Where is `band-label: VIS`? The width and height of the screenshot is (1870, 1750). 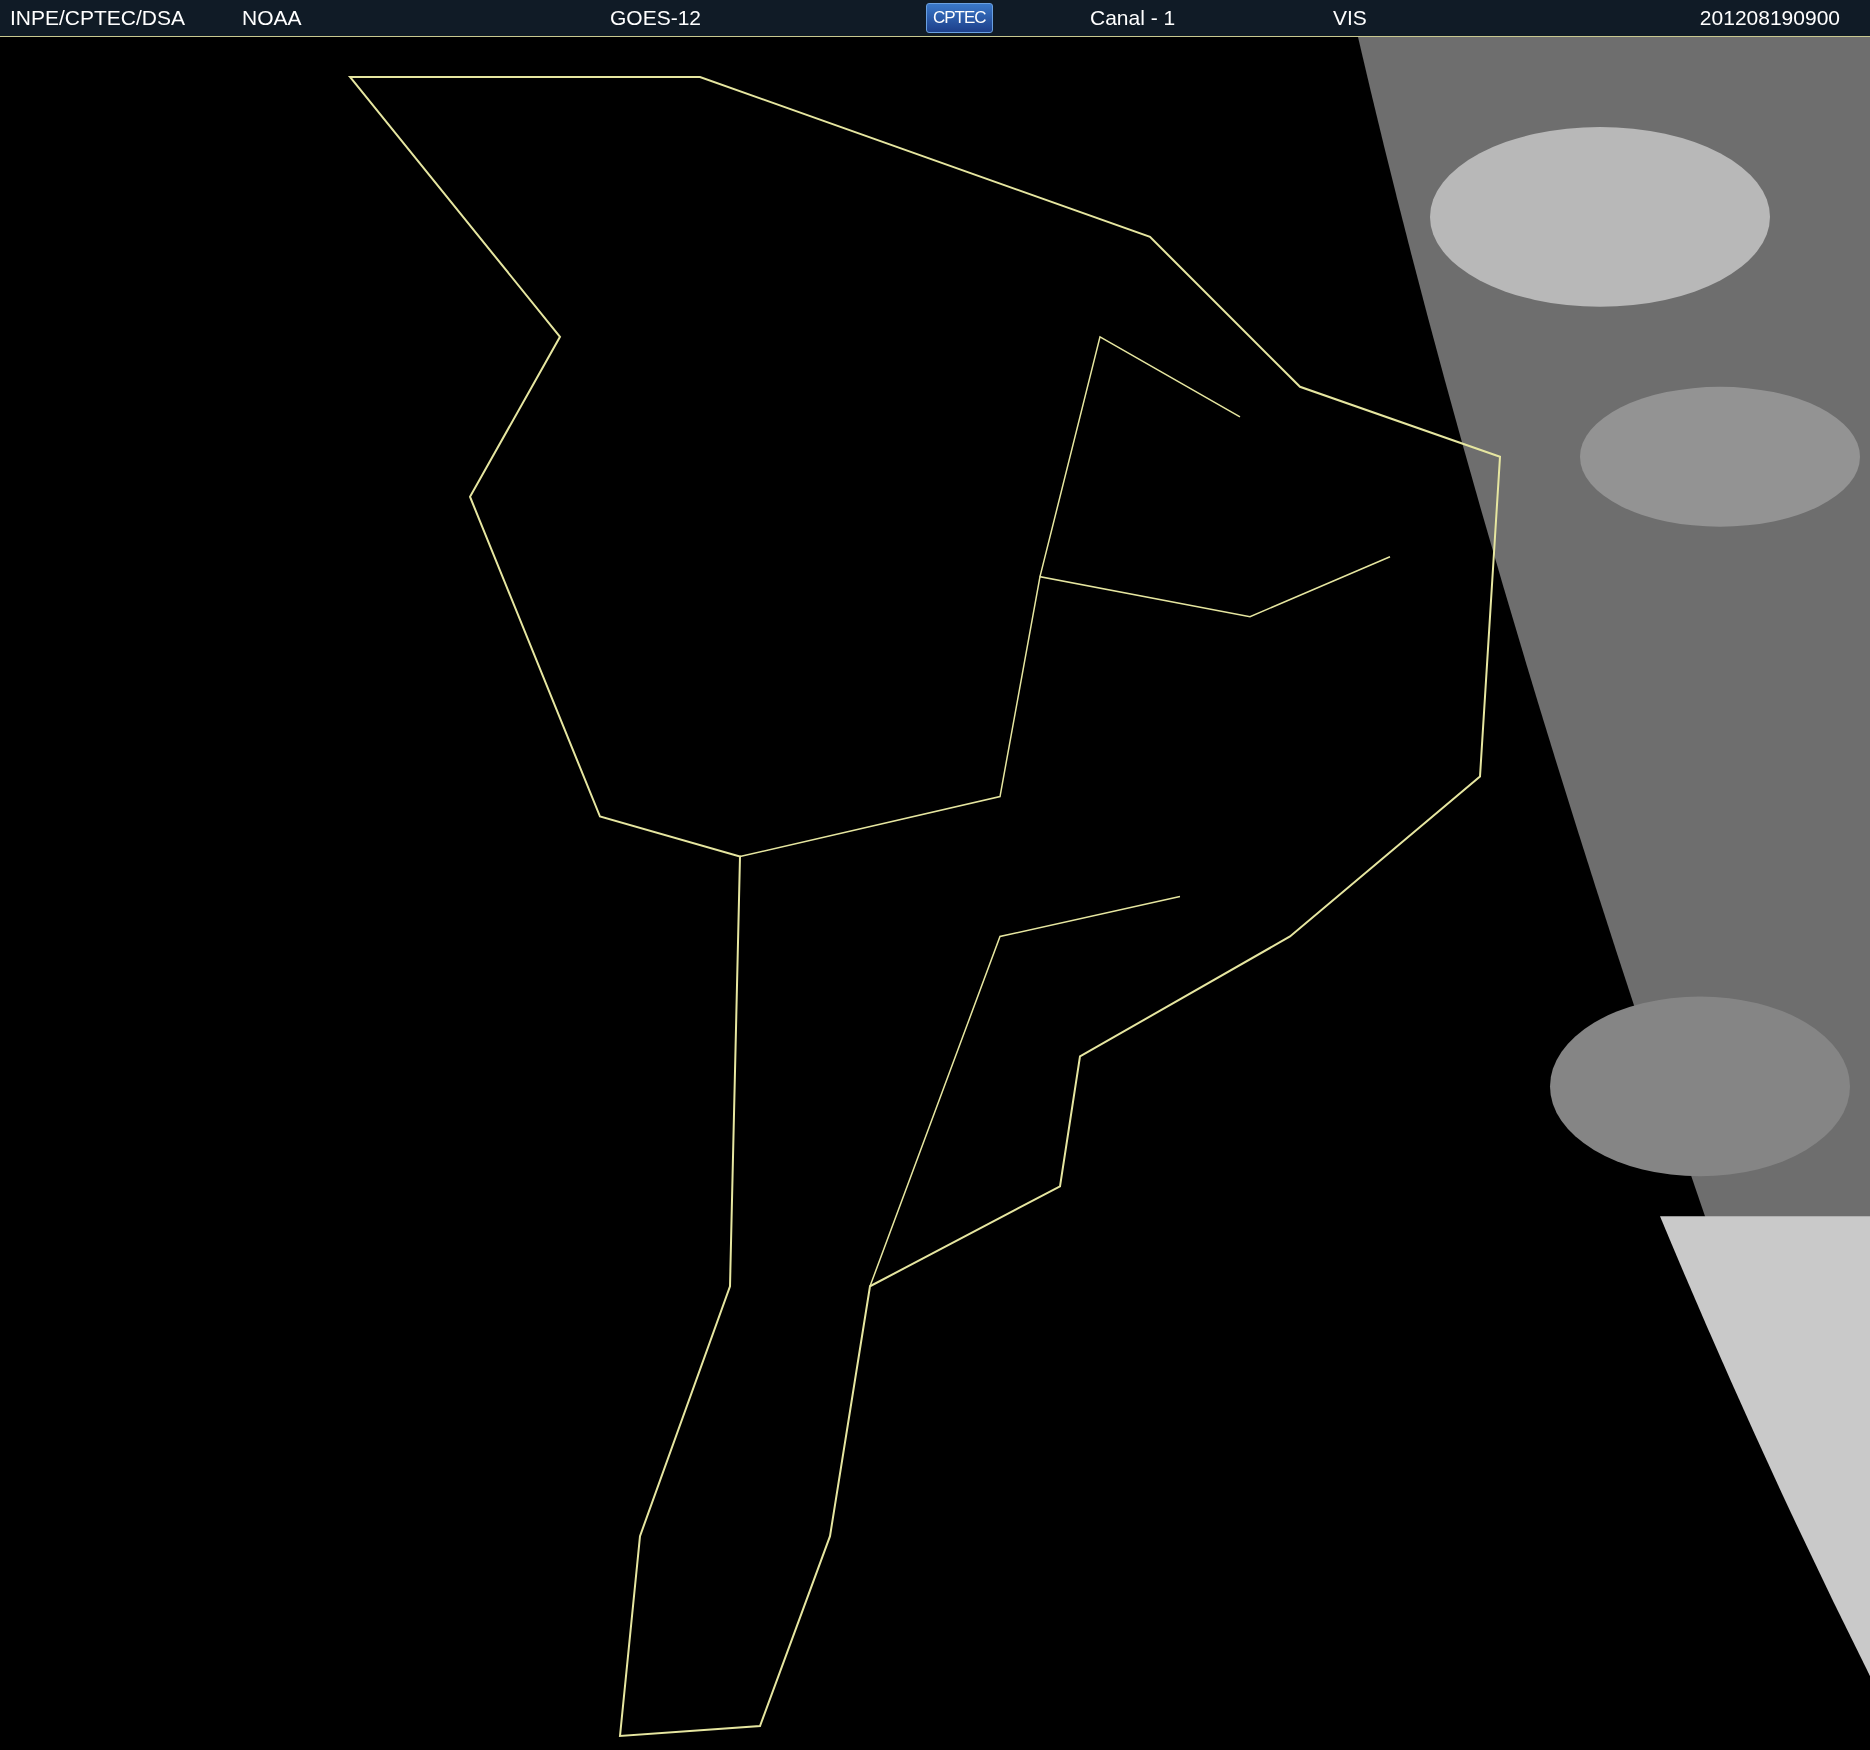
band-label: VIS is located at coordinates (1350, 17).